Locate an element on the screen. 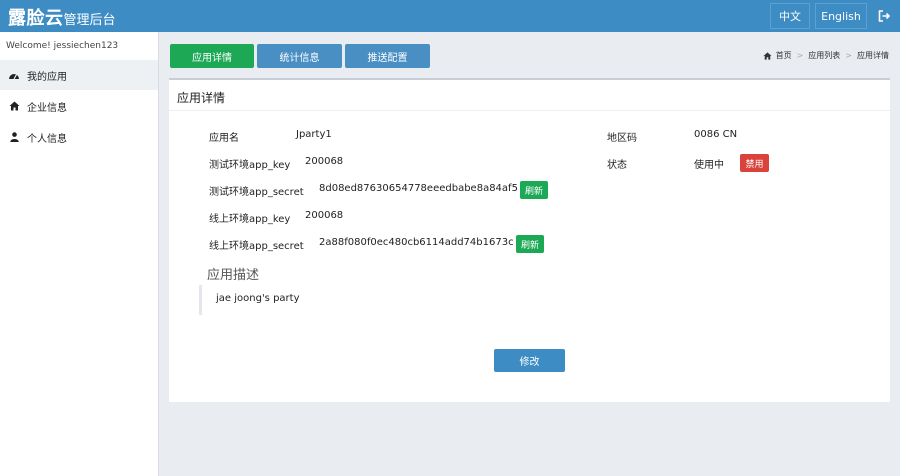 The height and width of the screenshot is (476, 900). sidebar-item-label: 我的应用 is located at coordinates (47, 77).